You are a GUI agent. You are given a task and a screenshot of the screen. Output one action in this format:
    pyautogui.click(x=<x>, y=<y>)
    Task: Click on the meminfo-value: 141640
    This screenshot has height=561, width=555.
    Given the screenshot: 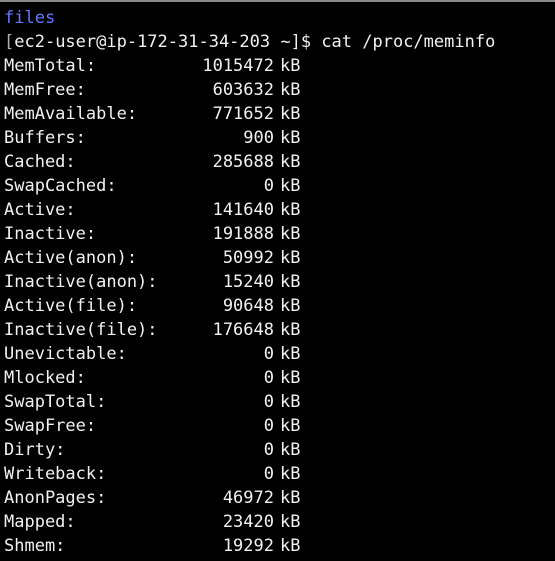 What is the action you would take?
    pyautogui.click(x=243, y=210)
    